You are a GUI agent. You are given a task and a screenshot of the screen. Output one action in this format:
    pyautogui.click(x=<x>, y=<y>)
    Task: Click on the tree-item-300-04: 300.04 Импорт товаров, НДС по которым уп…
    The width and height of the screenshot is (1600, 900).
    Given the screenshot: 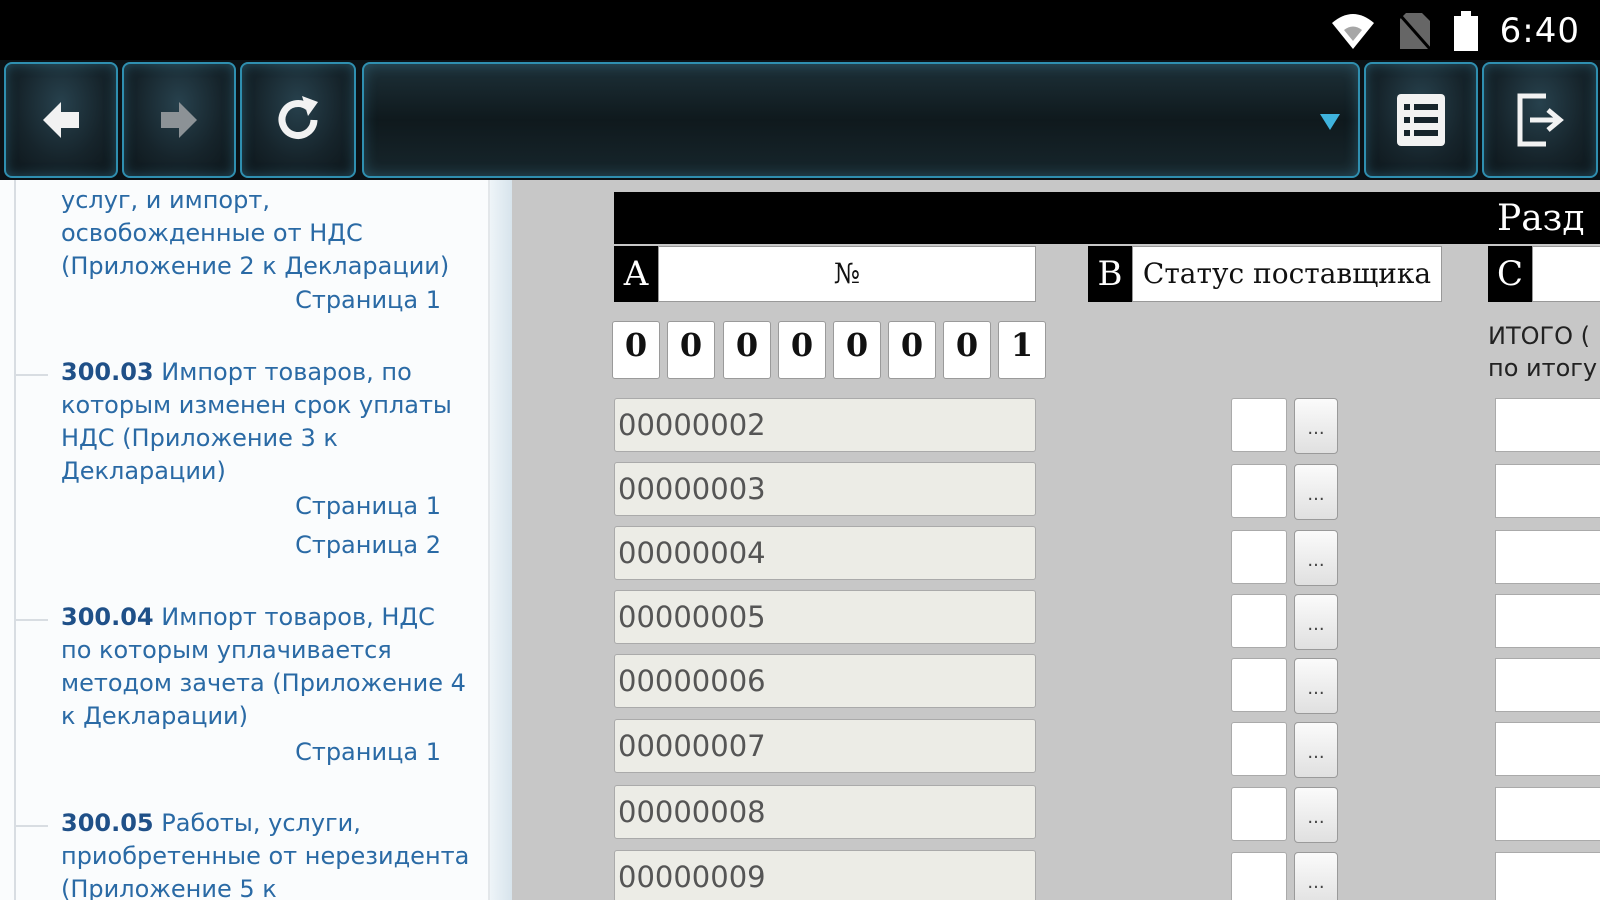 What is the action you would take?
    pyautogui.click(x=242, y=667)
    